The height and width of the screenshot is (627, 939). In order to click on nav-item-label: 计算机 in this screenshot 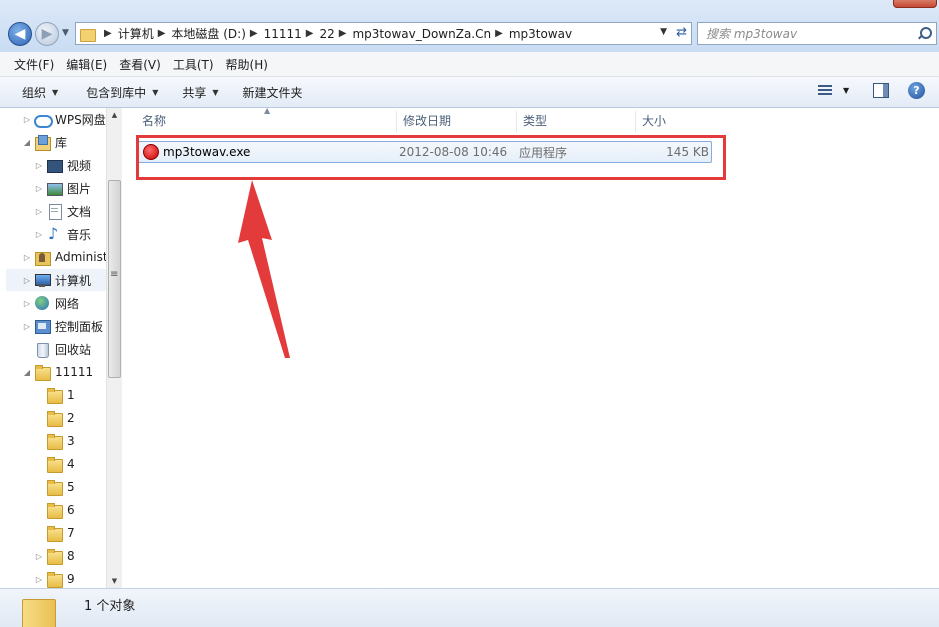, I will do `click(73, 280)`.